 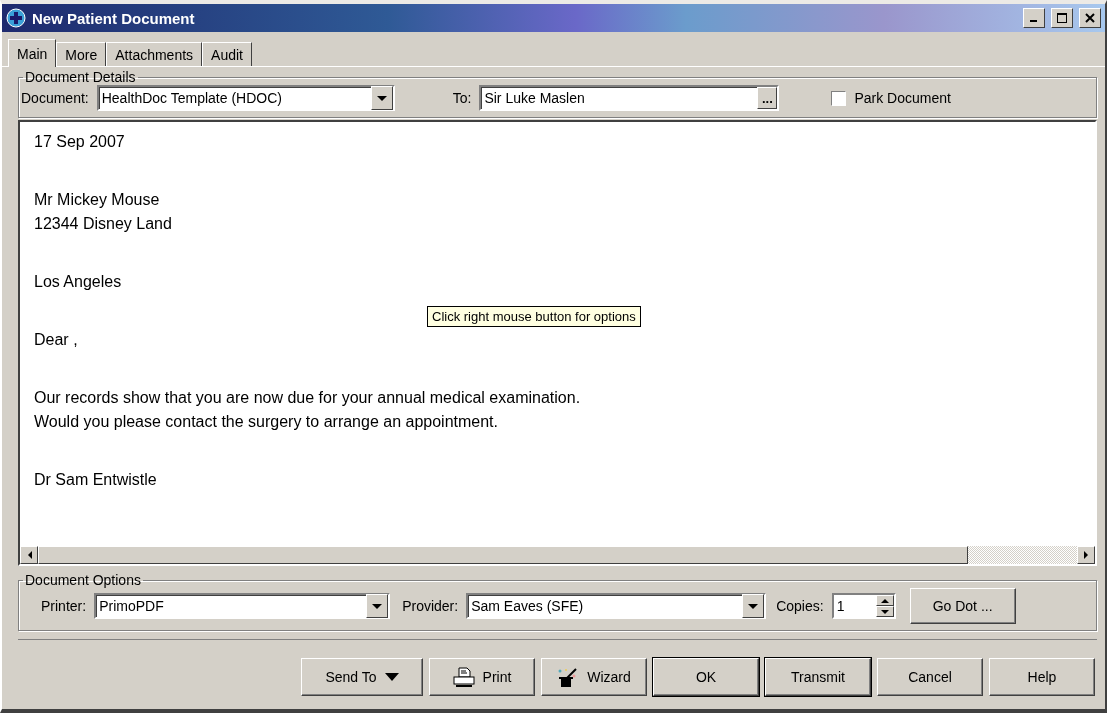 What do you see at coordinates (64, 606) in the screenshot?
I see `field-label: Printer:` at bounding box center [64, 606].